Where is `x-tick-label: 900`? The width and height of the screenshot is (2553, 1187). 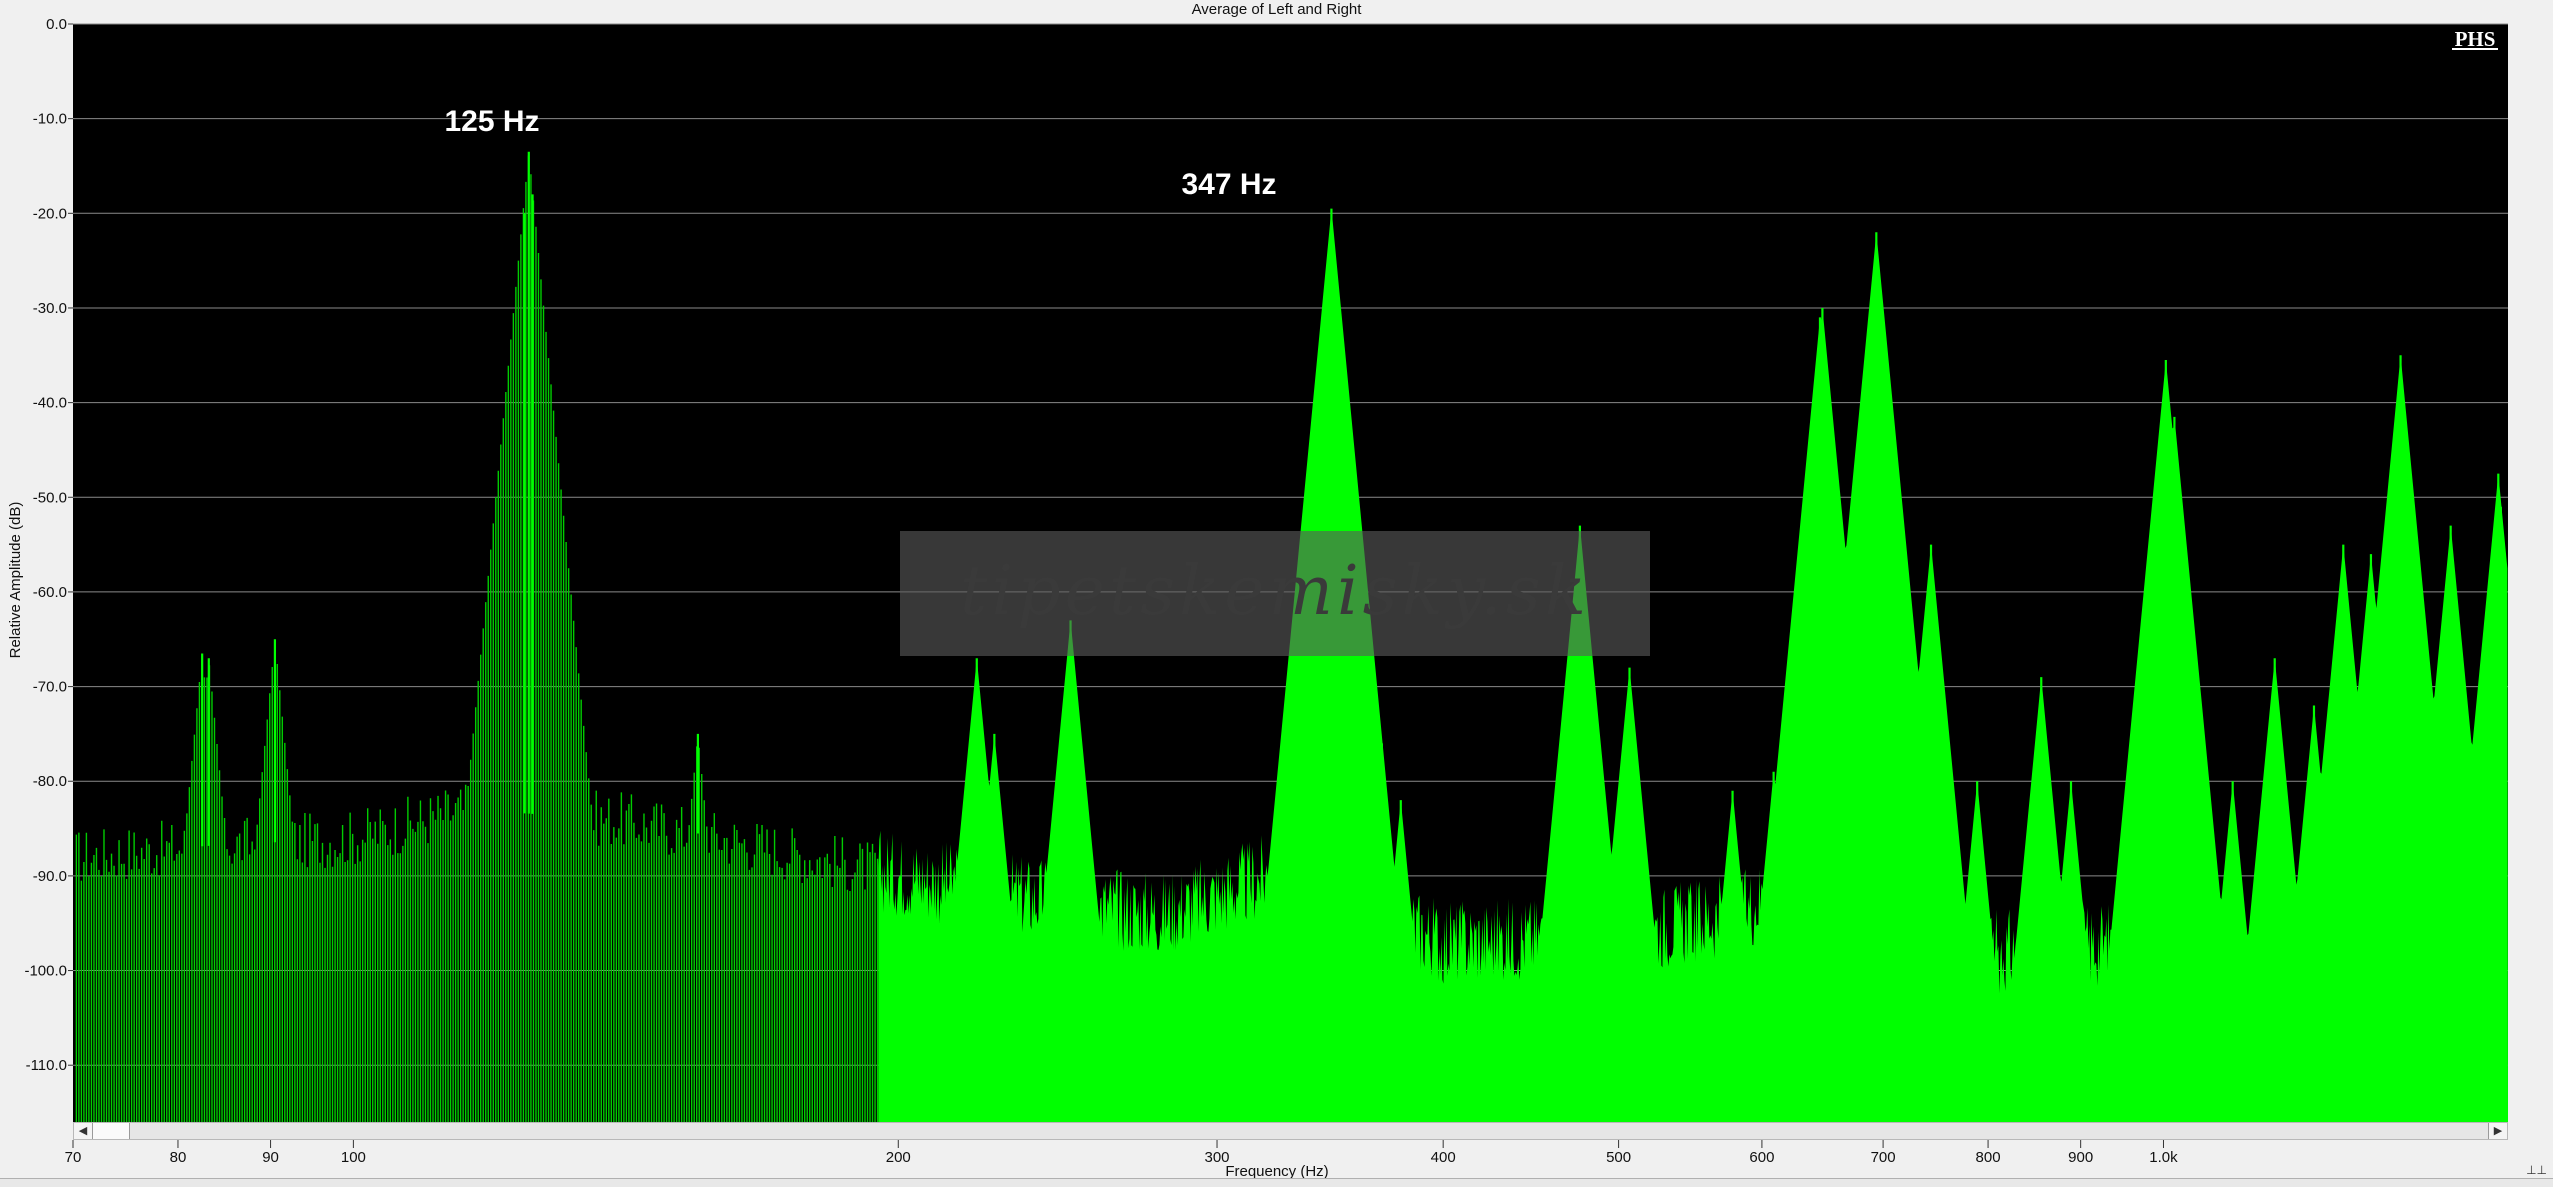
x-tick-label: 900 is located at coordinates (2080, 1157).